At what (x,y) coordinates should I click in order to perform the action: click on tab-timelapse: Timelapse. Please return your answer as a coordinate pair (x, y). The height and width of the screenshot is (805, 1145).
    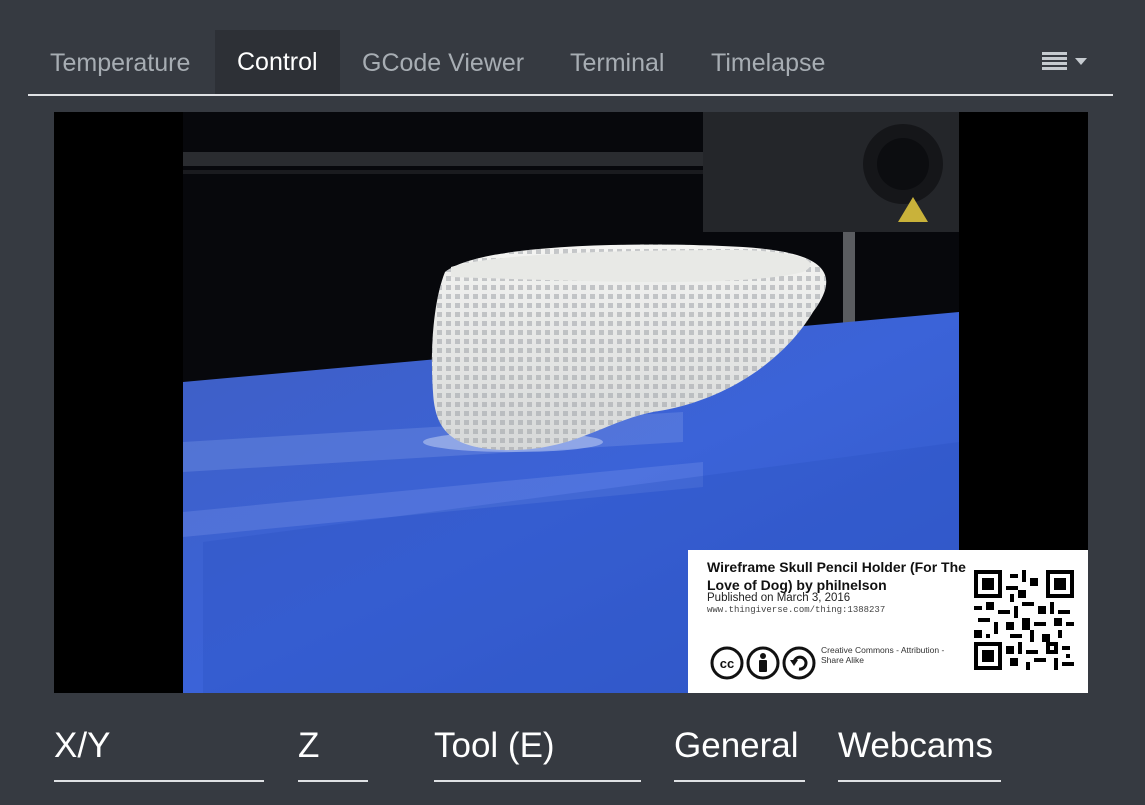
    Looking at the image, I should click on (768, 62).